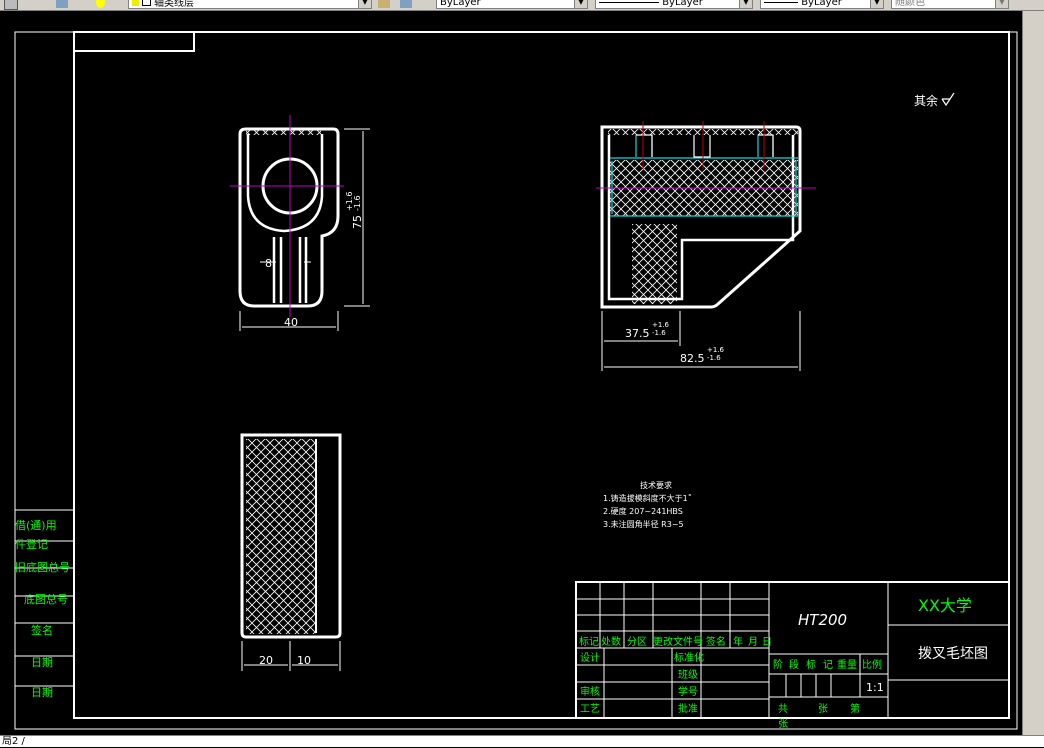  What do you see at coordinates (460, 4) in the screenshot?
I see `color-value: ByLayer` at bounding box center [460, 4].